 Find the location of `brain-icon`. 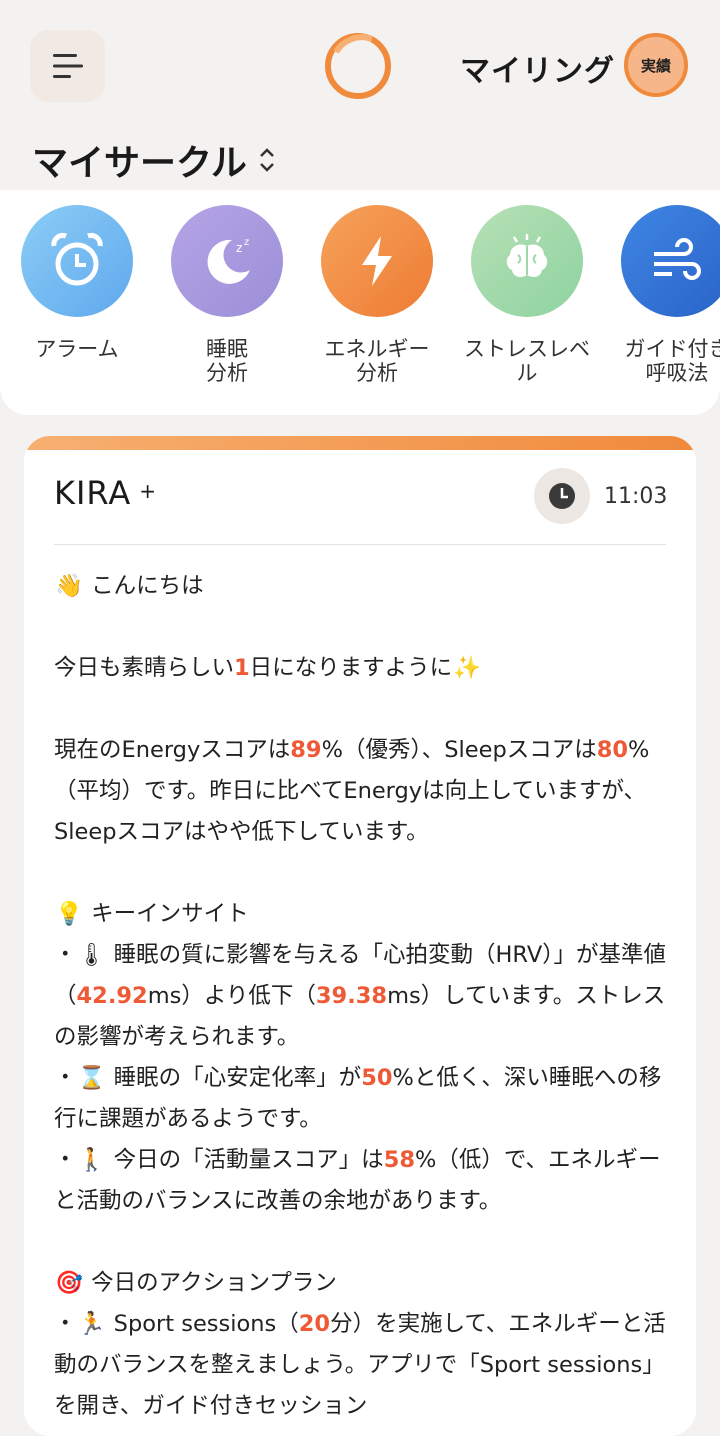

brain-icon is located at coordinates (527, 261).